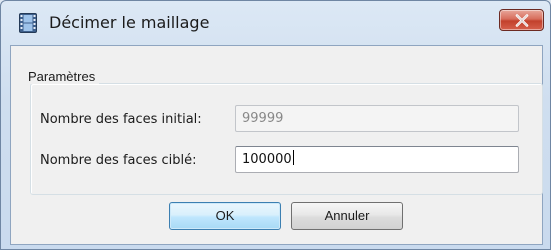 Image resolution: width=551 pixels, height=250 pixels. Describe the element at coordinates (121, 119) in the screenshot. I see `initial-faces-label: Nombre des faces initial:` at that location.